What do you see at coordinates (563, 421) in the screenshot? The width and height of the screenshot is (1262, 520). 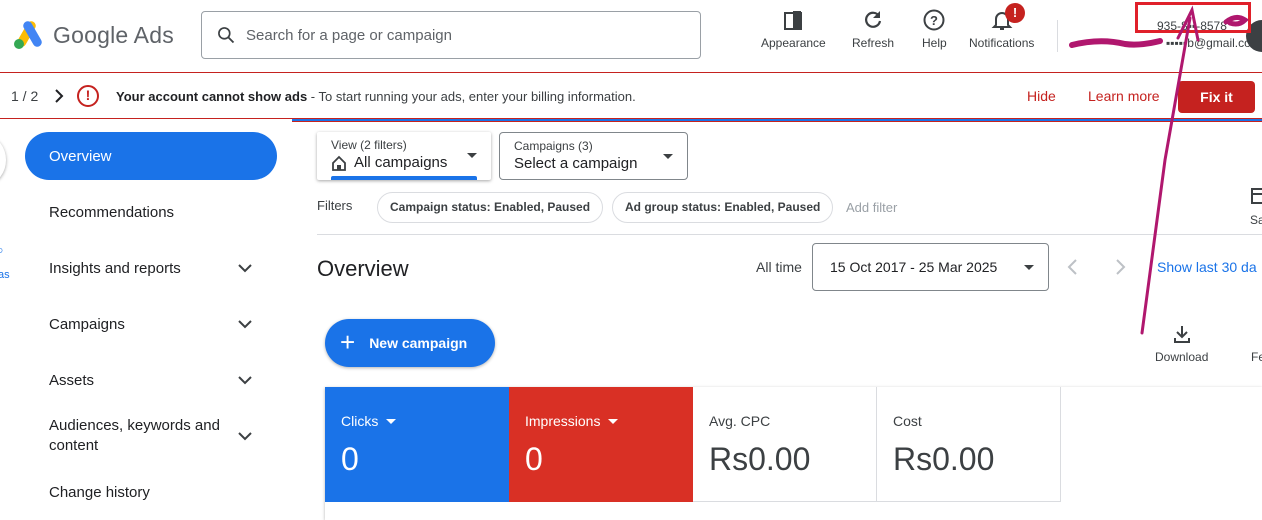 I see `metric-label: Impressions` at bounding box center [563, 421].